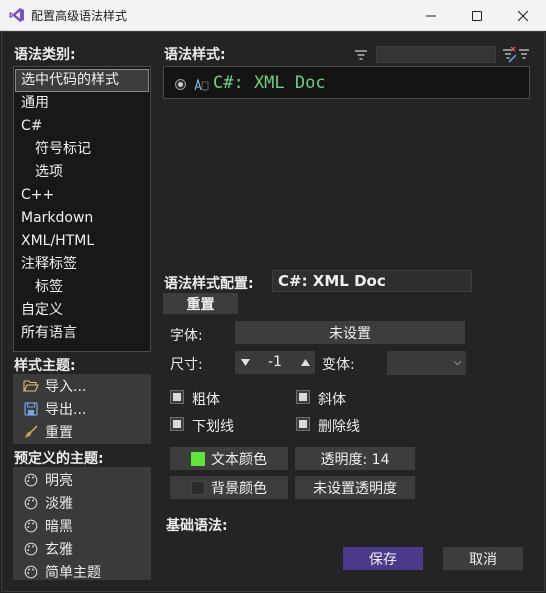  I want to click on filter-button, so click(361, 55).